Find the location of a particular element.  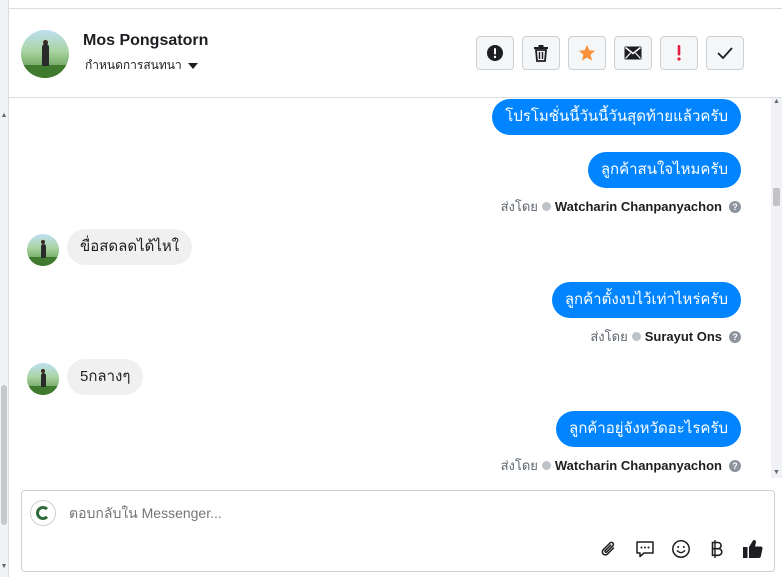

message-outgoing: โปรโมชั่นนี้วันนี้วันสุดท้ายแล้วครับ is located at coordinates (616, 117).